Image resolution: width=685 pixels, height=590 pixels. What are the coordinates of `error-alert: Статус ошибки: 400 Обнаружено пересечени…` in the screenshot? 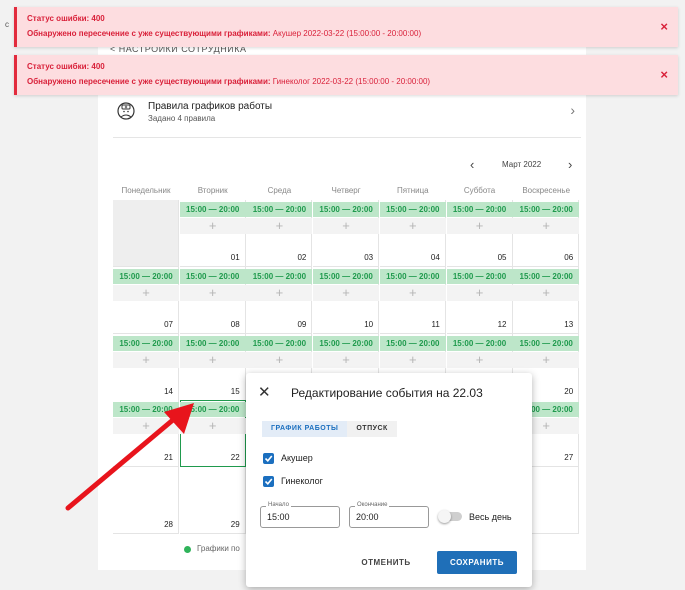 It's located at (346, 75).